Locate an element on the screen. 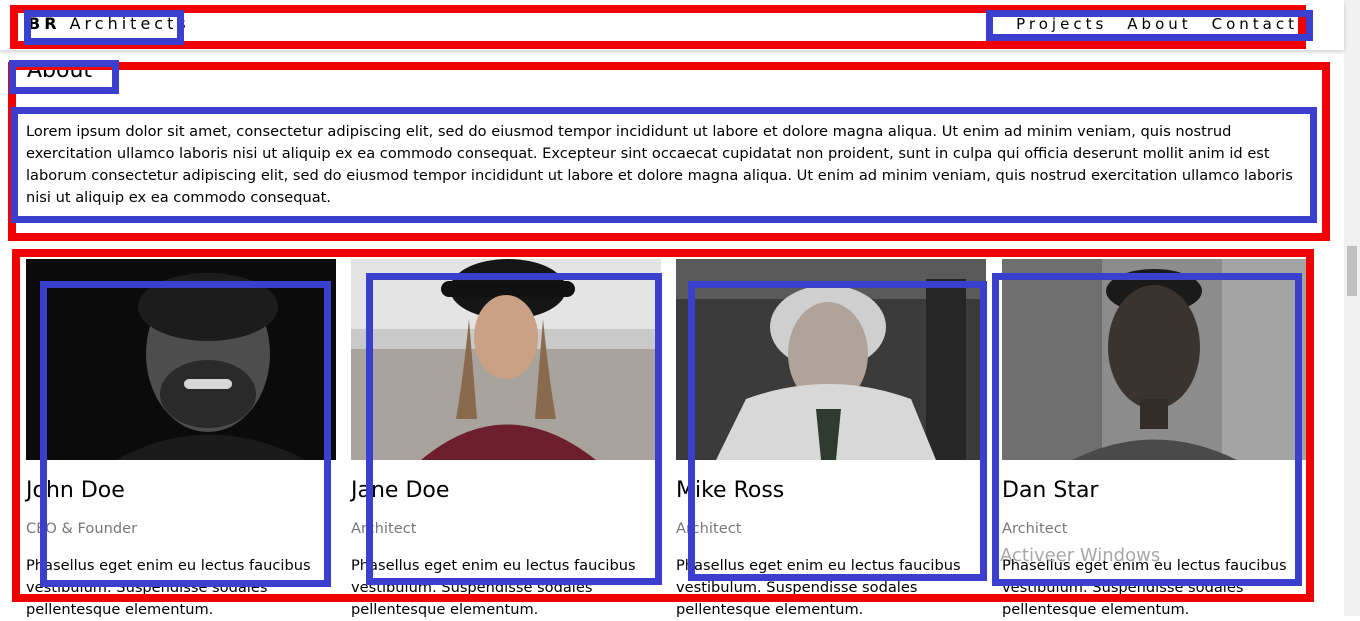  page-scrollbar is located at coordinates (1352, 308).